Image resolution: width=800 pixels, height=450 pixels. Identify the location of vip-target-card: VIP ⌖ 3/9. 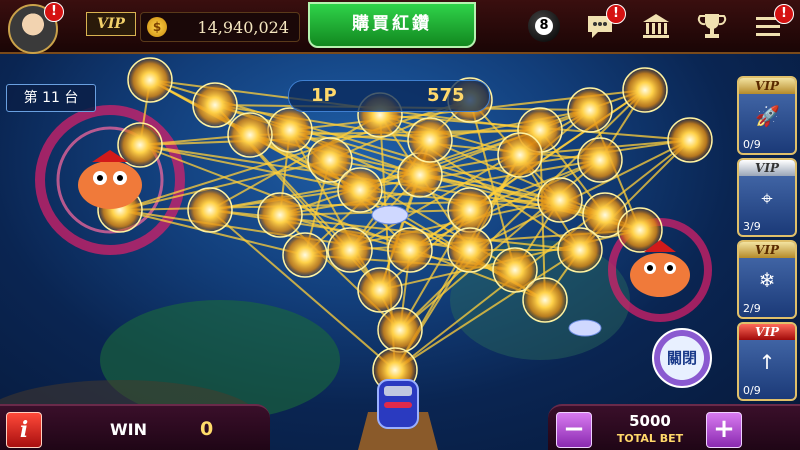
(767, 197).